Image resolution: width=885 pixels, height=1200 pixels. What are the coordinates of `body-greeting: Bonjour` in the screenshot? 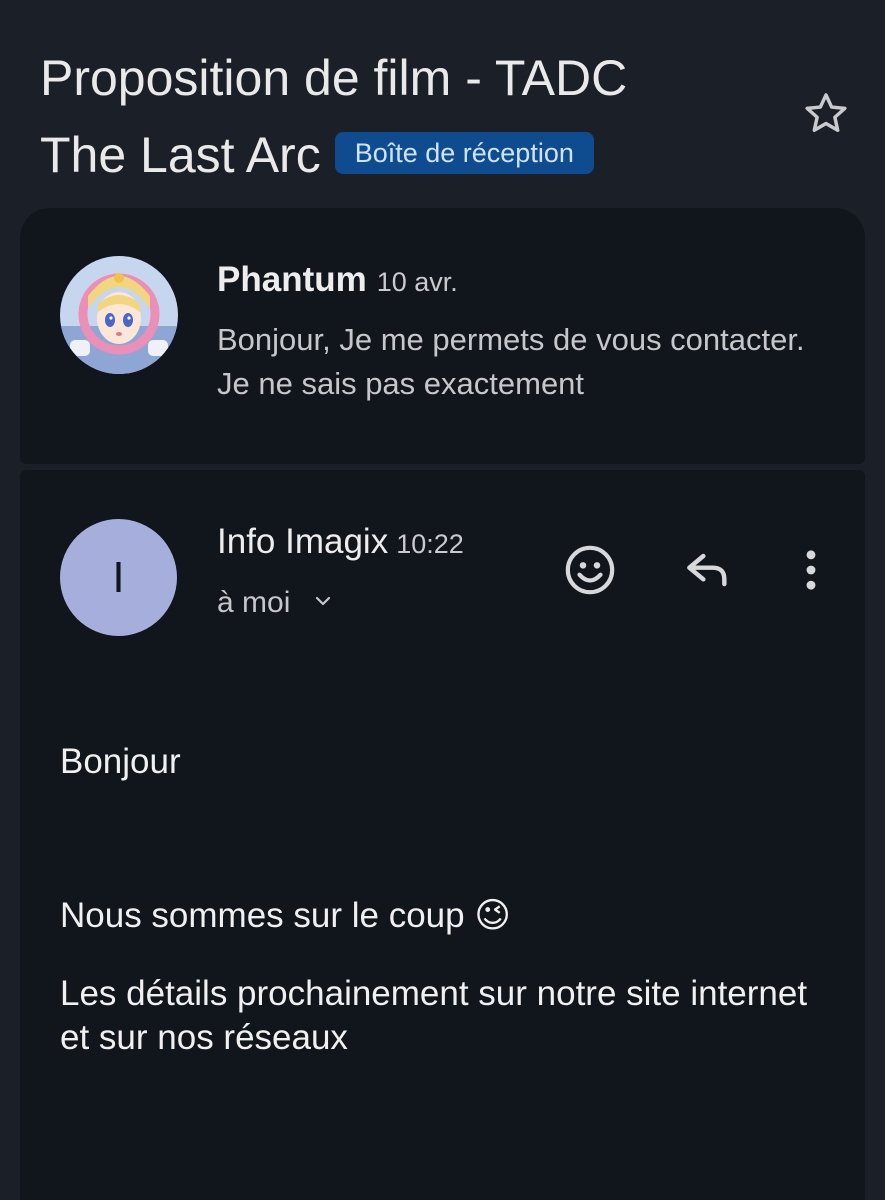 It's located at (120, 761).